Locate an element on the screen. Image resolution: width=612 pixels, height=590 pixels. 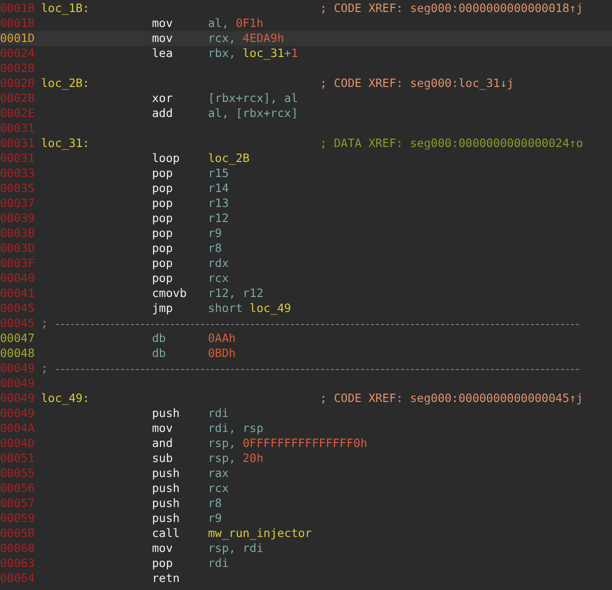
address: 00047 is located at coordinates (17, 338).